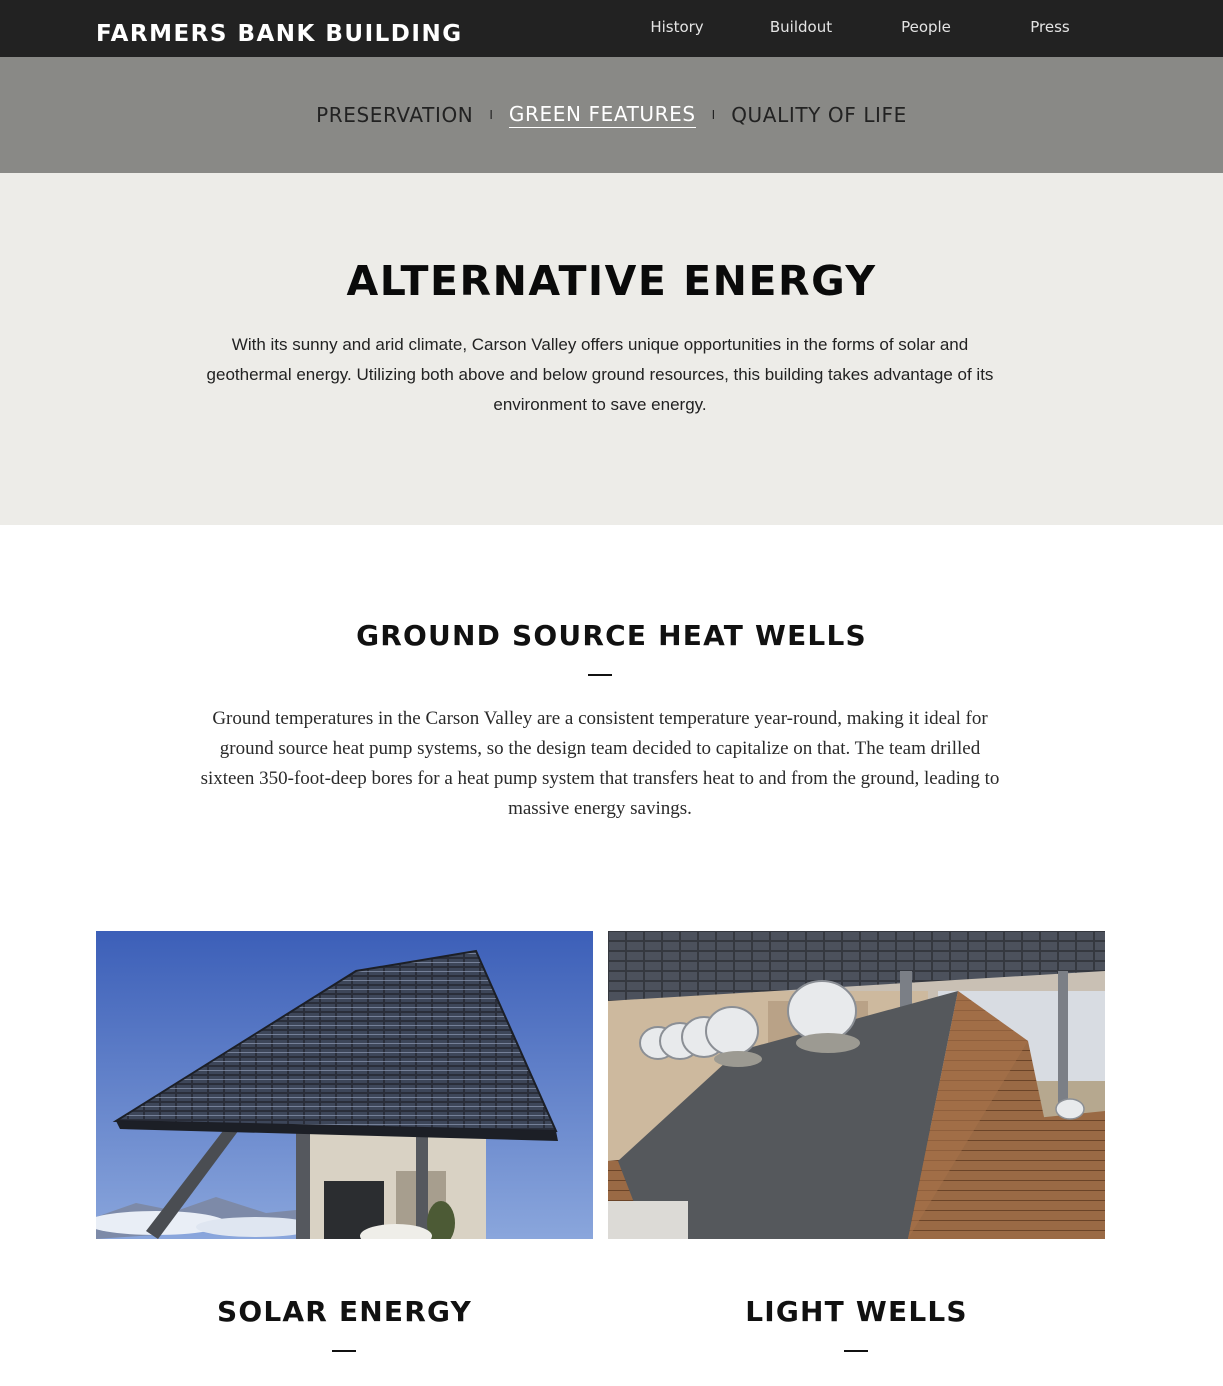 The image size is (1223, 1386). I want to click on brand-logo-link: FARMERS BANK BUILDING, so click(279, 34).